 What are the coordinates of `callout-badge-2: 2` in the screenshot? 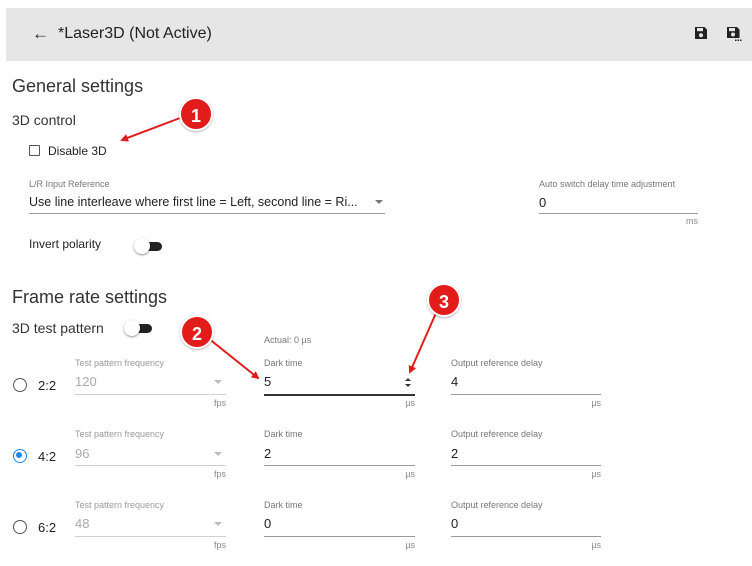 It's located at (197, 332).